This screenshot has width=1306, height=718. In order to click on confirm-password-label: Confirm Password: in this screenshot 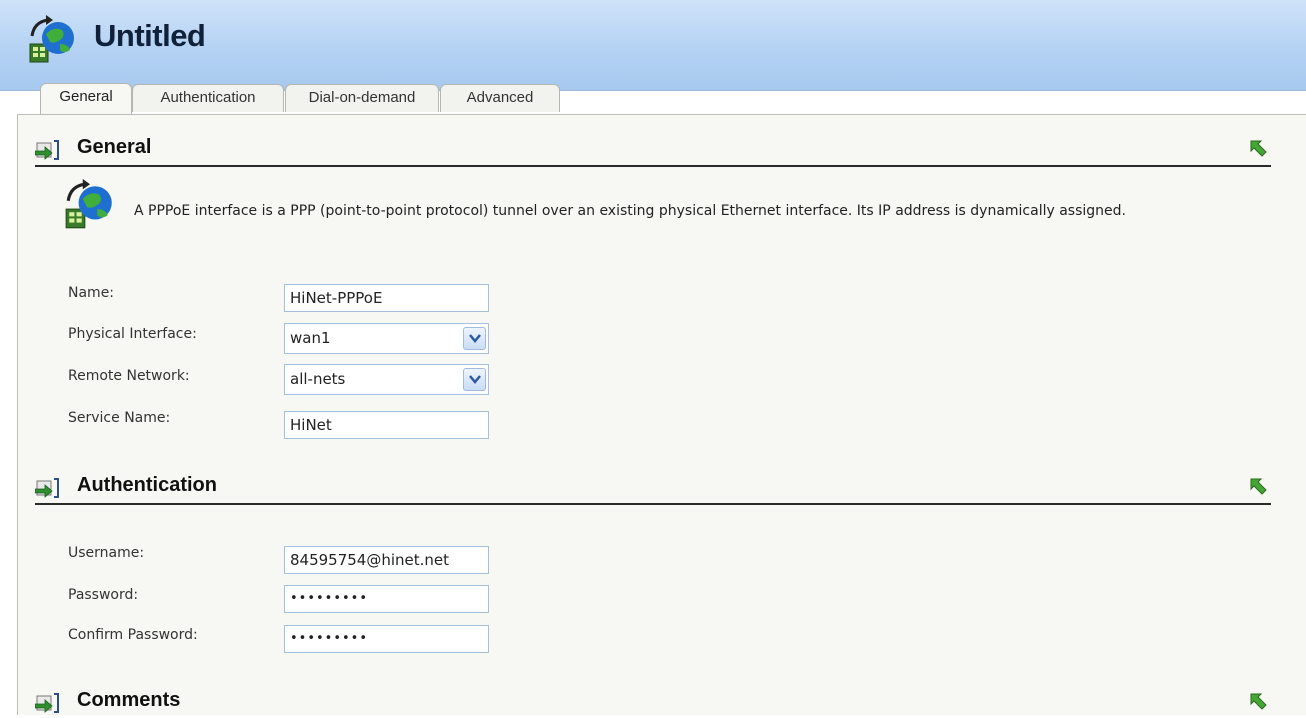, I will do `click(133, 635)`.